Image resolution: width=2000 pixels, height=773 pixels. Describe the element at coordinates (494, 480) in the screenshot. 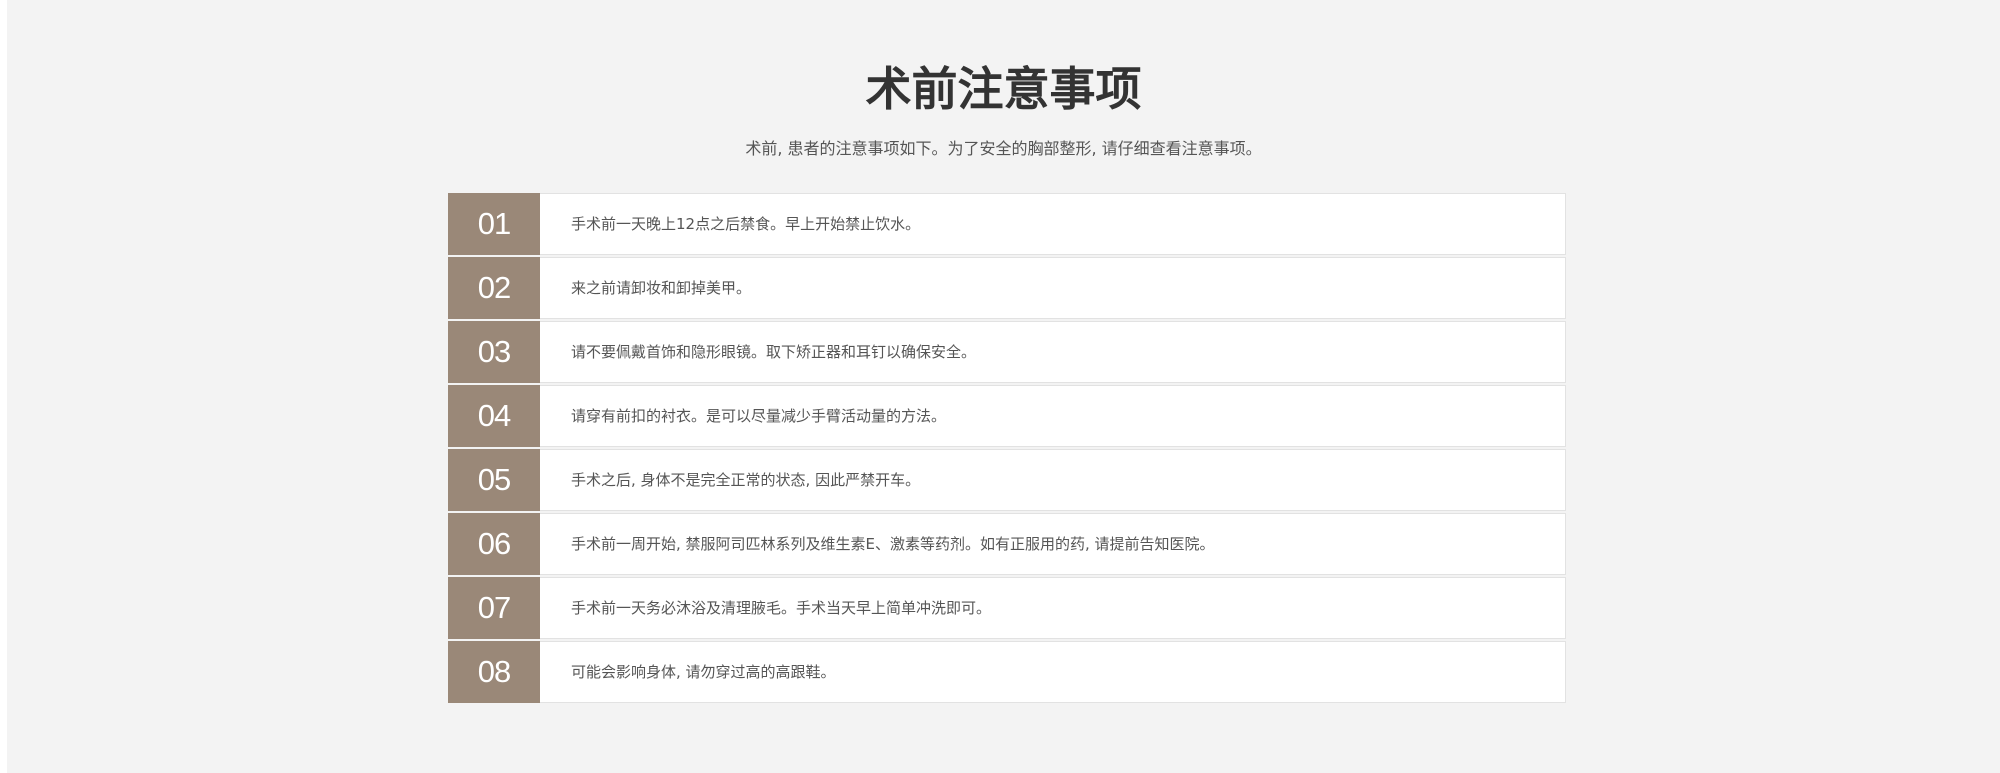

I see `item-number: 05` at that location.